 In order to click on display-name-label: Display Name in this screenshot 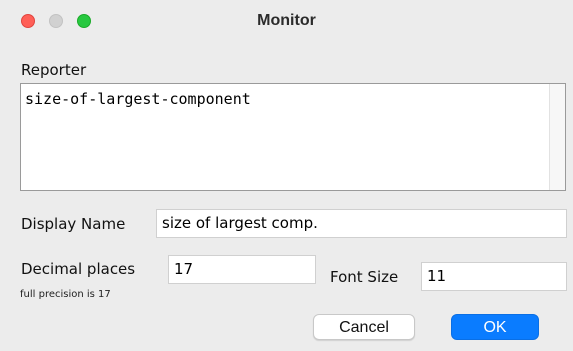, I will do `click(73, 224)`.